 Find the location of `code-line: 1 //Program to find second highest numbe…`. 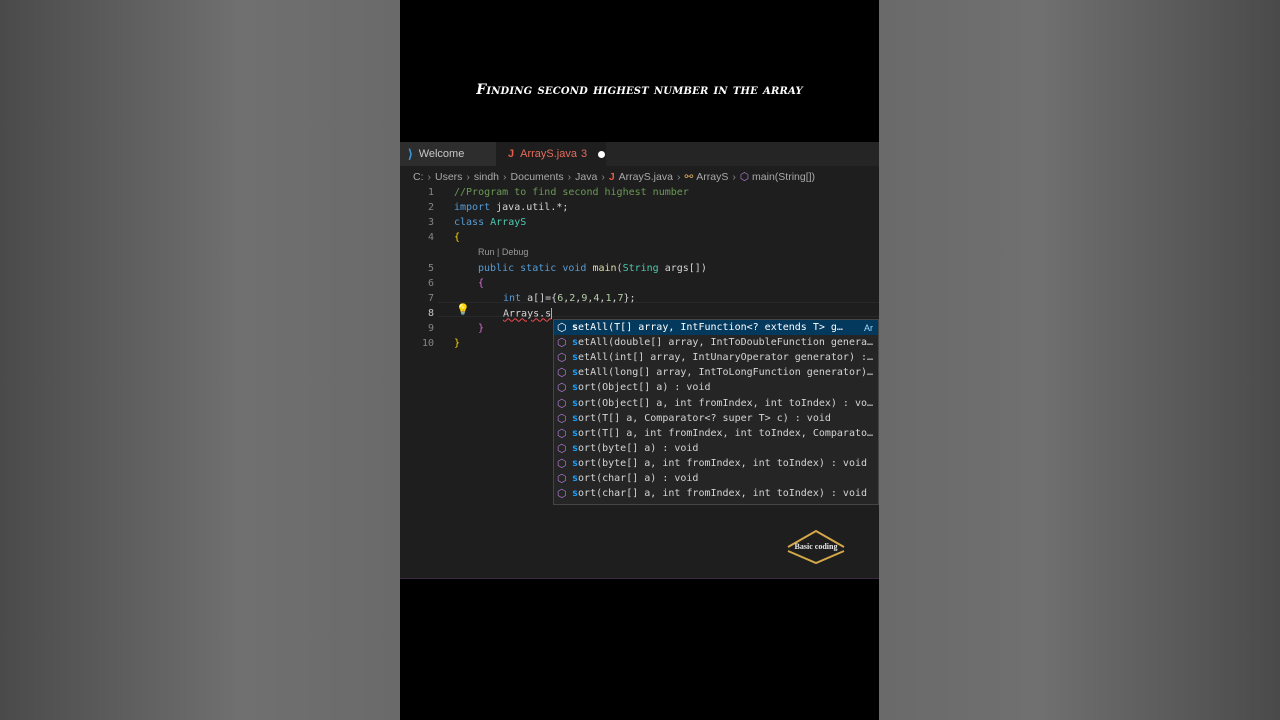

code-line: 1 //Program to find second highest numbe… is located at coordinates (639, 192).